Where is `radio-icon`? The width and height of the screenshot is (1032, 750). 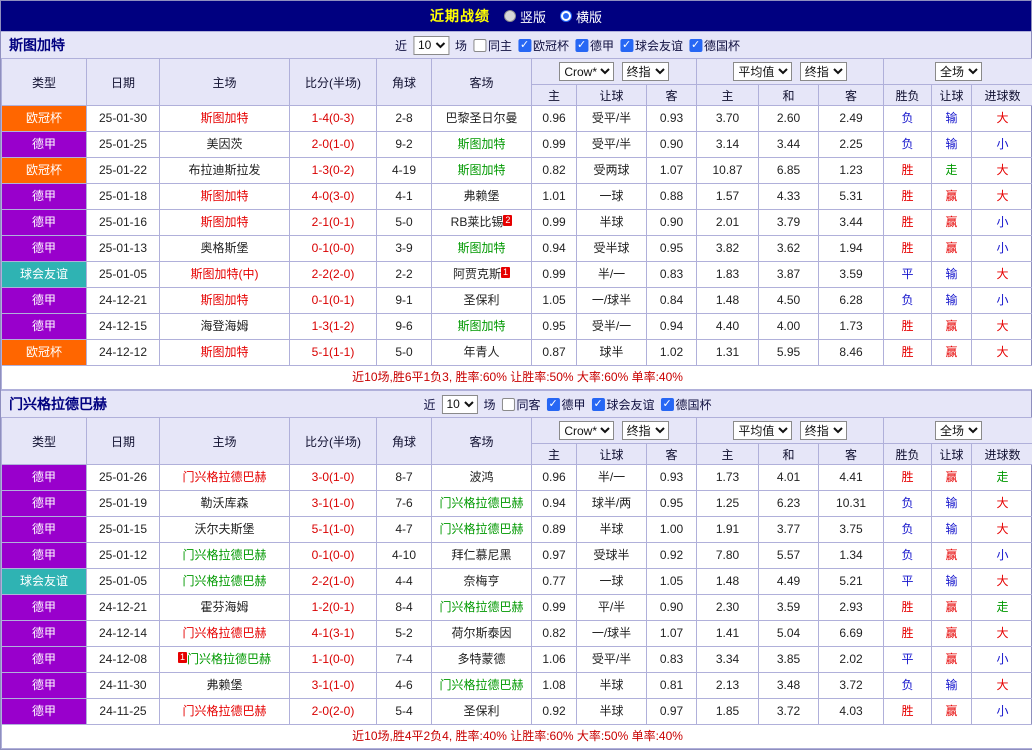 radio-icon is located at coordinates (510, 16).